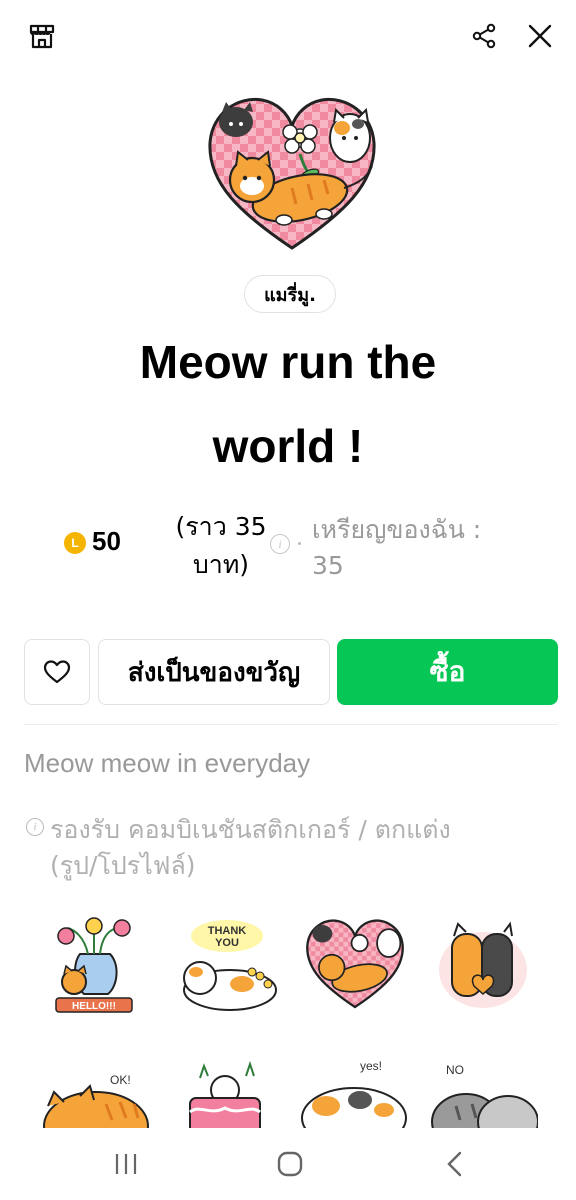 The width and height of the screenshot is (576, 1200). Describe the element at coordinates (292, 174) in the screenshot. I see `sticker-main-image` at that location.